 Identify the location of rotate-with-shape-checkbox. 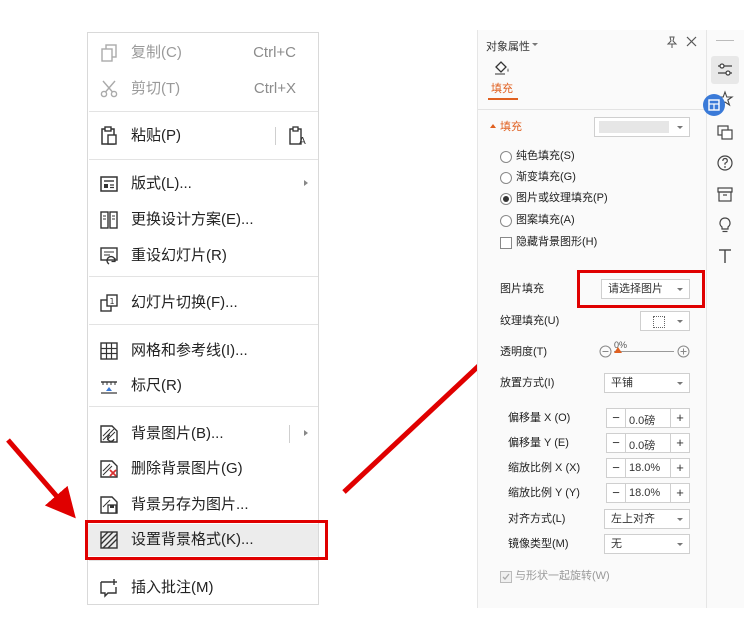
(506, 577).